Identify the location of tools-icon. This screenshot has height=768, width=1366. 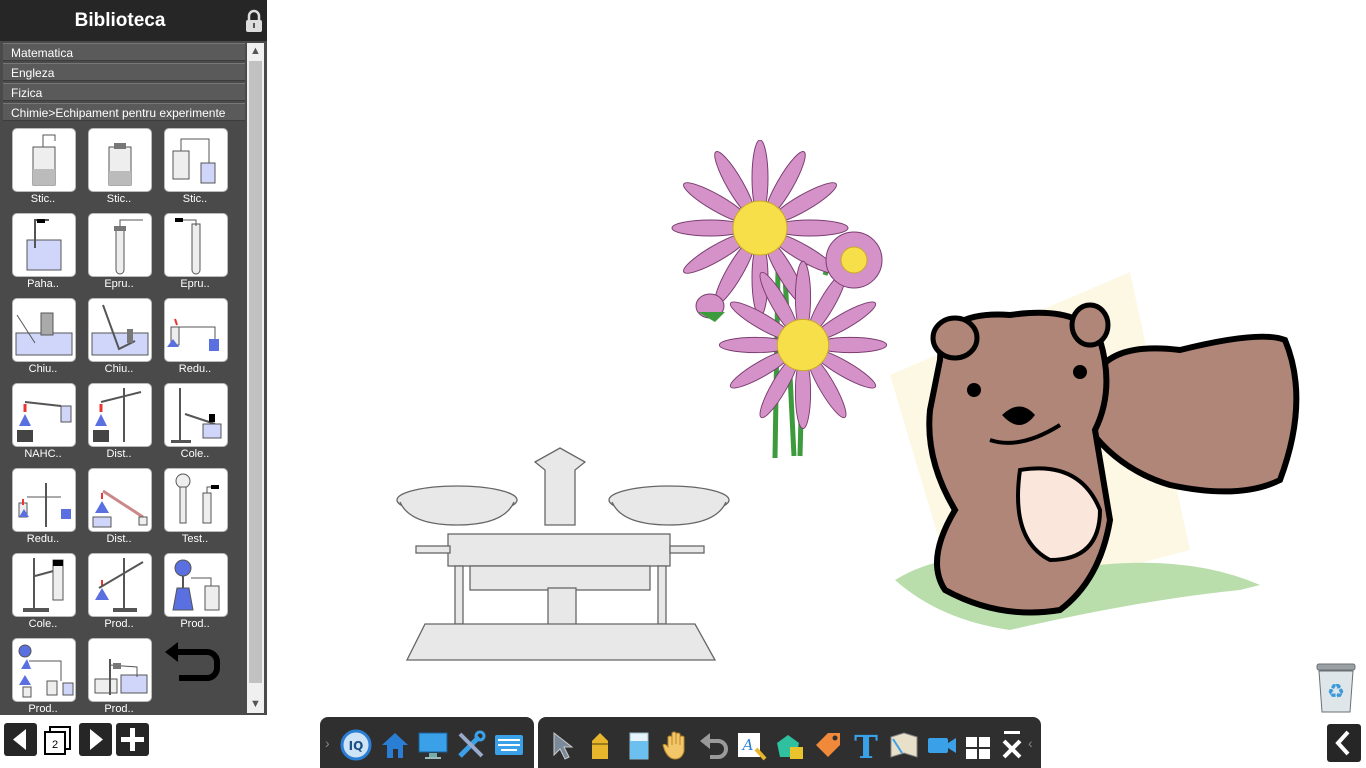
(471, 745).